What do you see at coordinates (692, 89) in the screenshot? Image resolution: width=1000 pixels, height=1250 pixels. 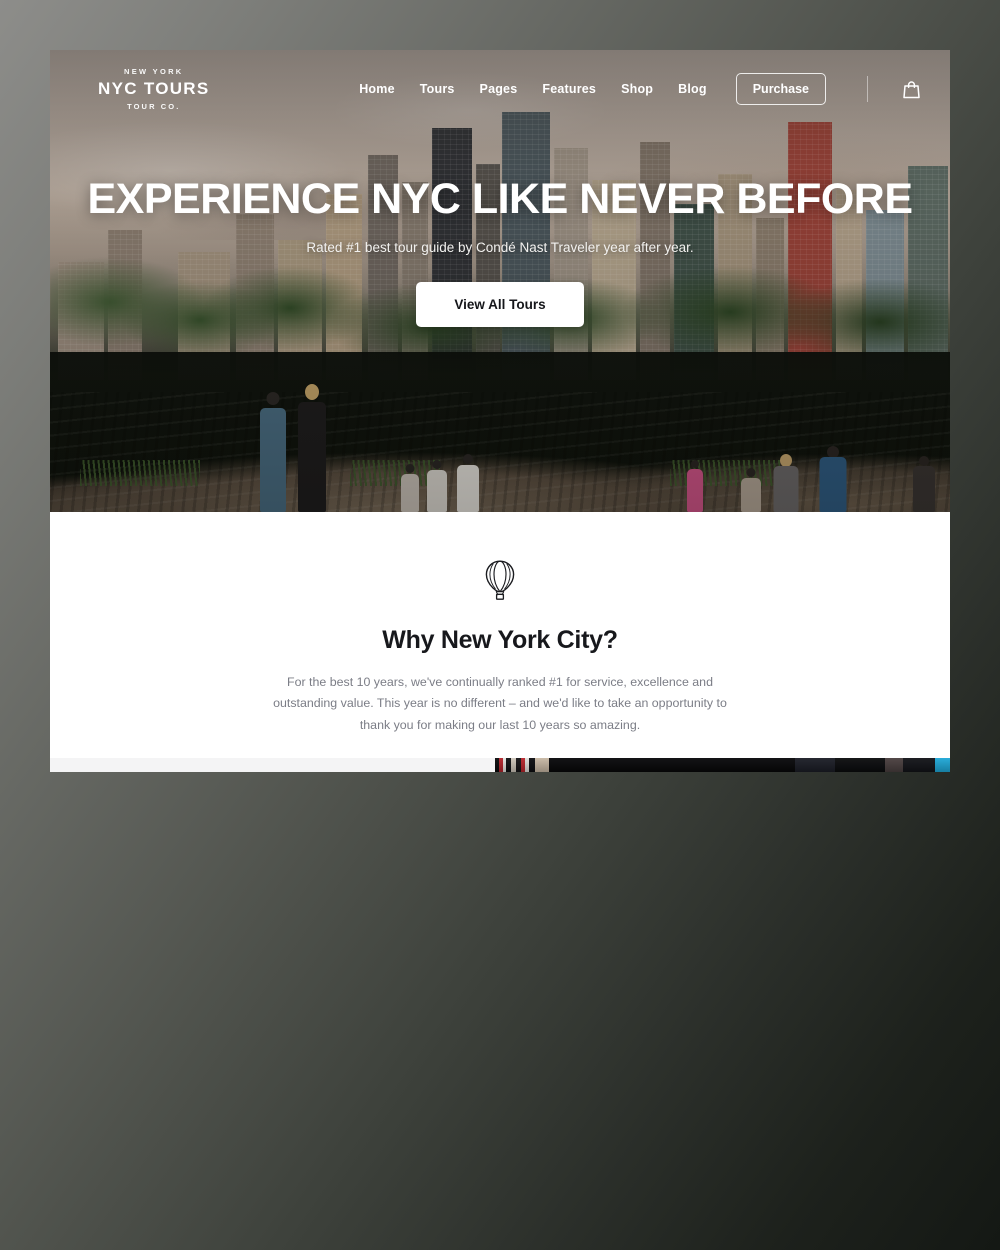 I see `nav-item-blog: Blog` at bounding box center [692, 89].